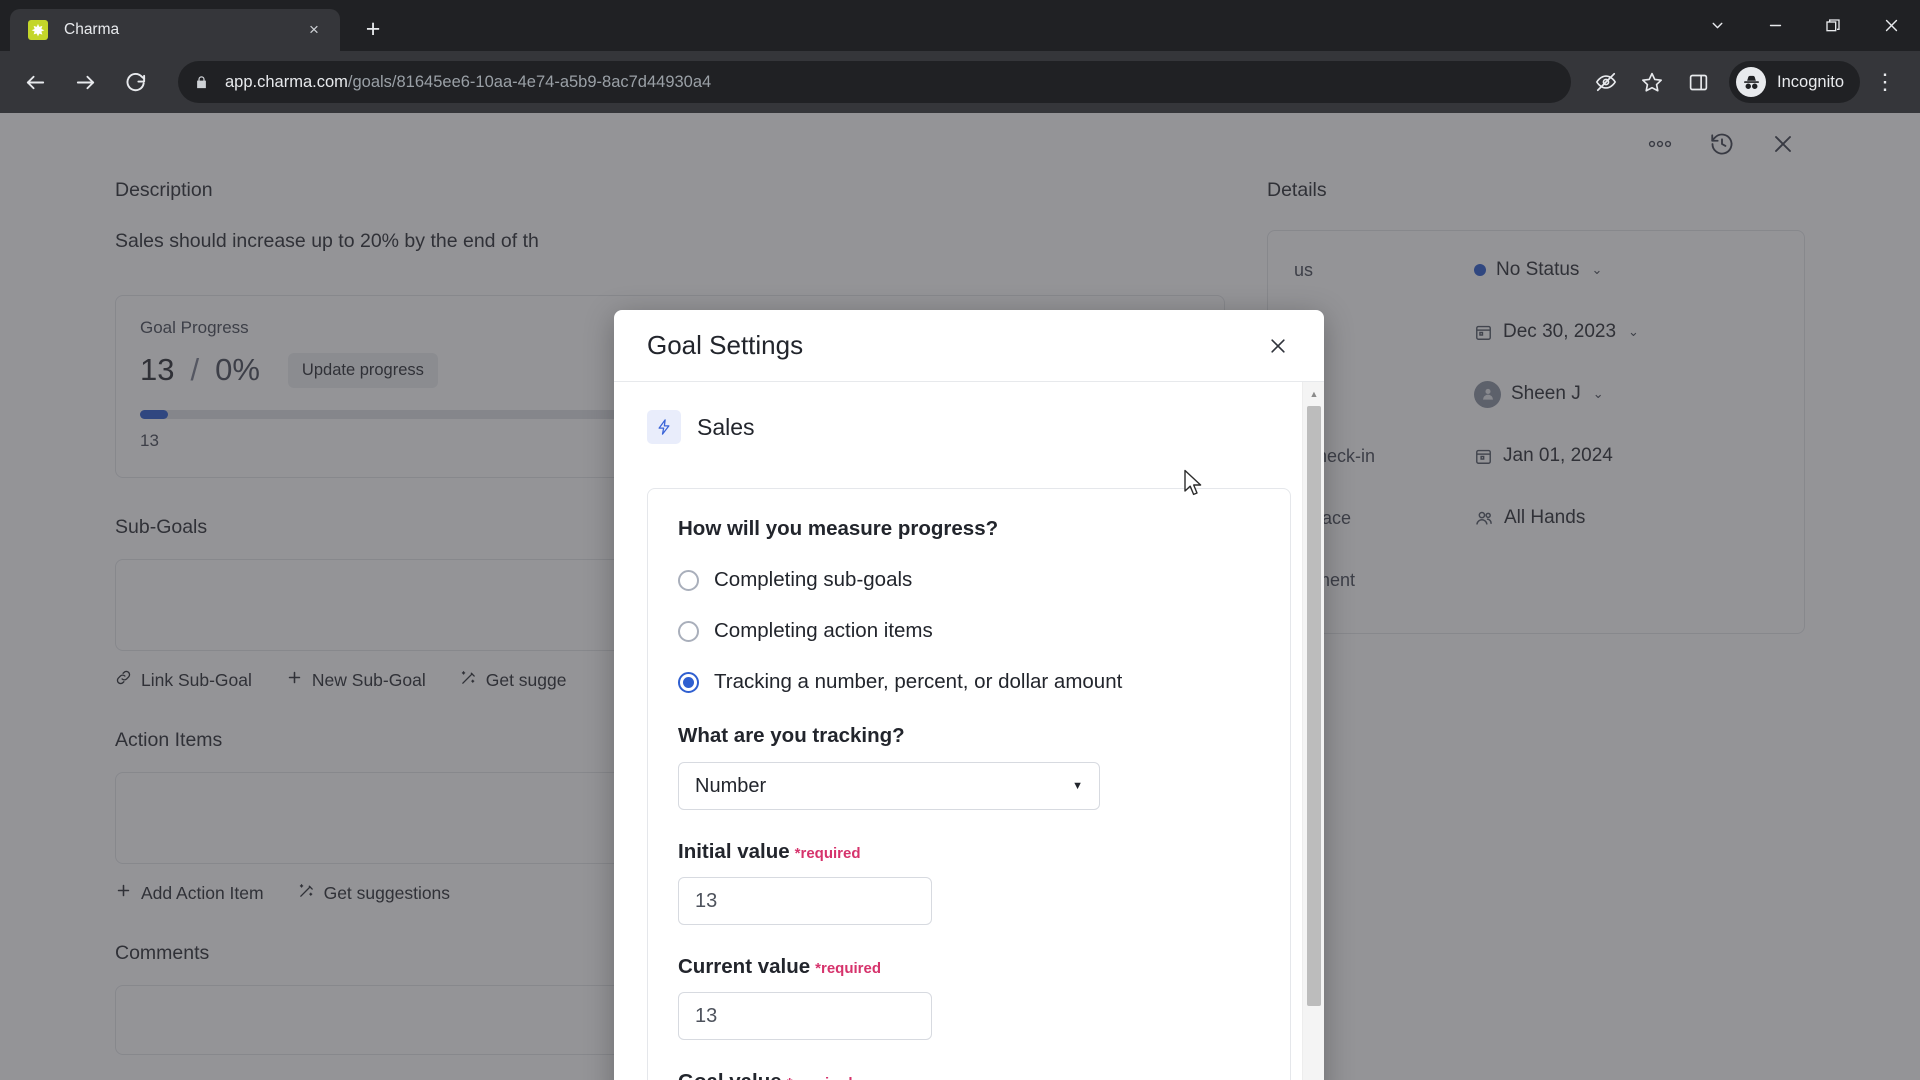 Image resolution: width=1920 pixels, height=1080 pixels. What do you see at coordinates (969, 580) in the screenshot?
I see `radio-completing-sub-goals: Completing sub-goals` at bounding box center [969, 580].